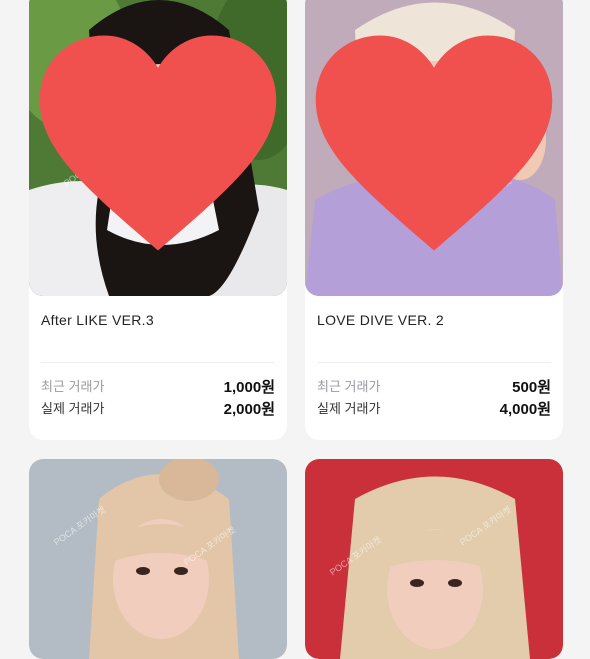 The image size is (590, 659). What do you see at coordinates (158, 386) in the screenshot?
I see `recent-price-row: 최근 거래가 1,000원` at bounding box center [158, 386].